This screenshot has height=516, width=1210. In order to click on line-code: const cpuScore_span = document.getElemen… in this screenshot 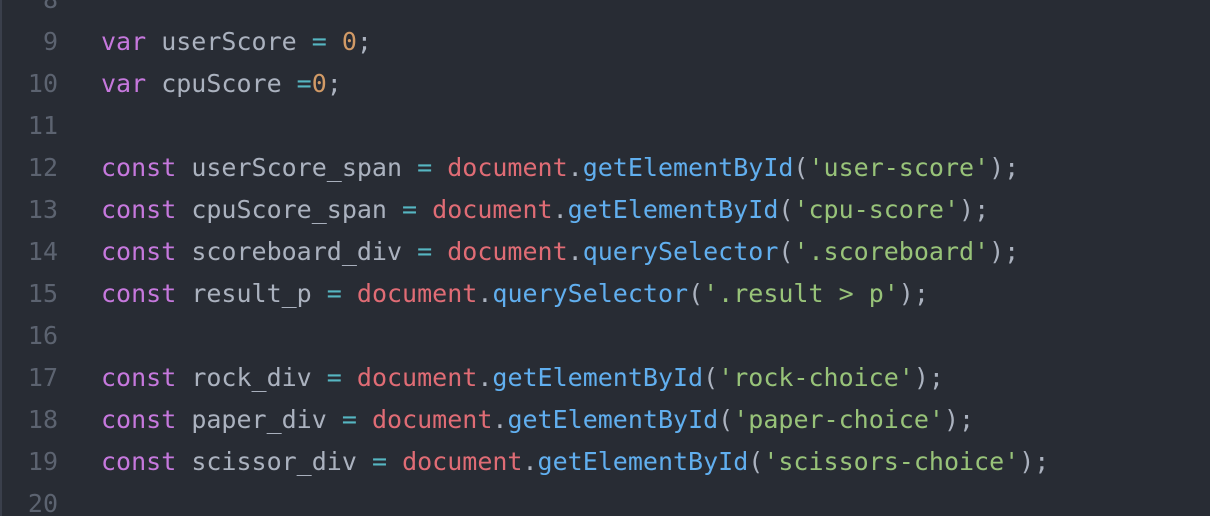, I will do `click(545, 210)`.